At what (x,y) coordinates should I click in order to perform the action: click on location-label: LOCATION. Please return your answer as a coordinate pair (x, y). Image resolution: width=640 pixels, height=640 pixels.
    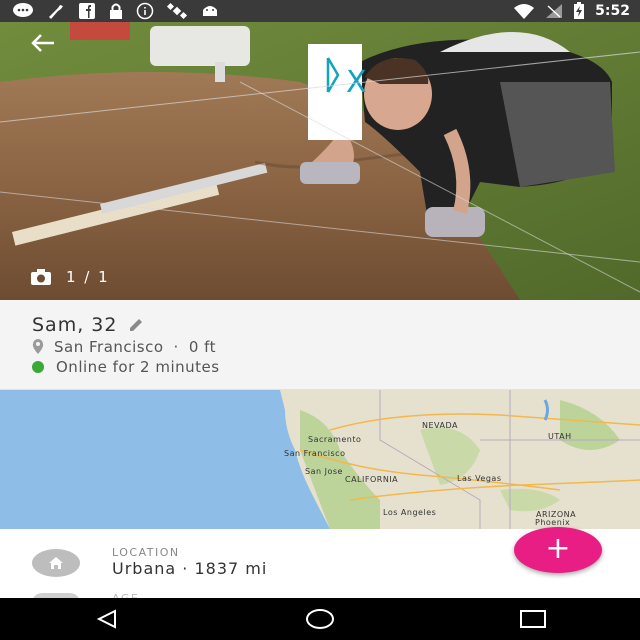
    Looking at the image, I should click on (146, 552).